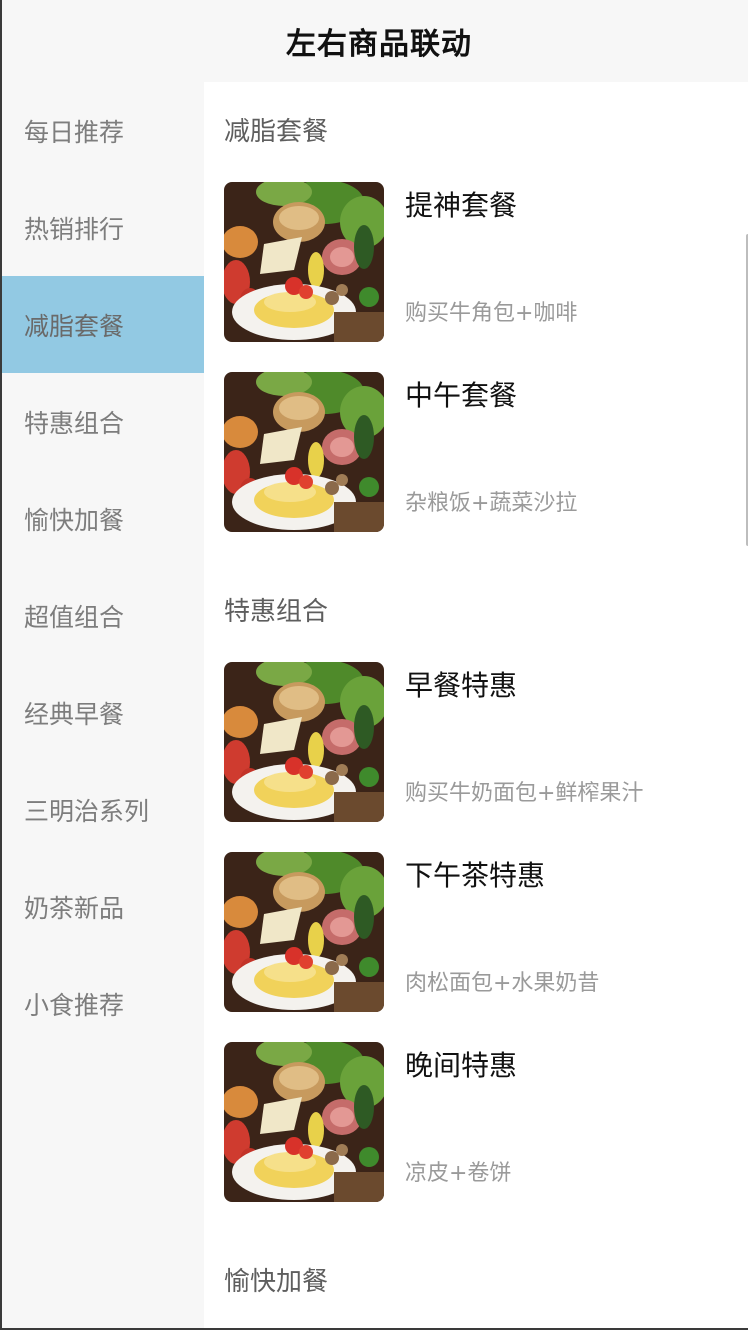  Describe the element at coordinates (103, 518) in the screenshot. I see `sidebar-item-happy-snack: 愉快加餐` at that location.